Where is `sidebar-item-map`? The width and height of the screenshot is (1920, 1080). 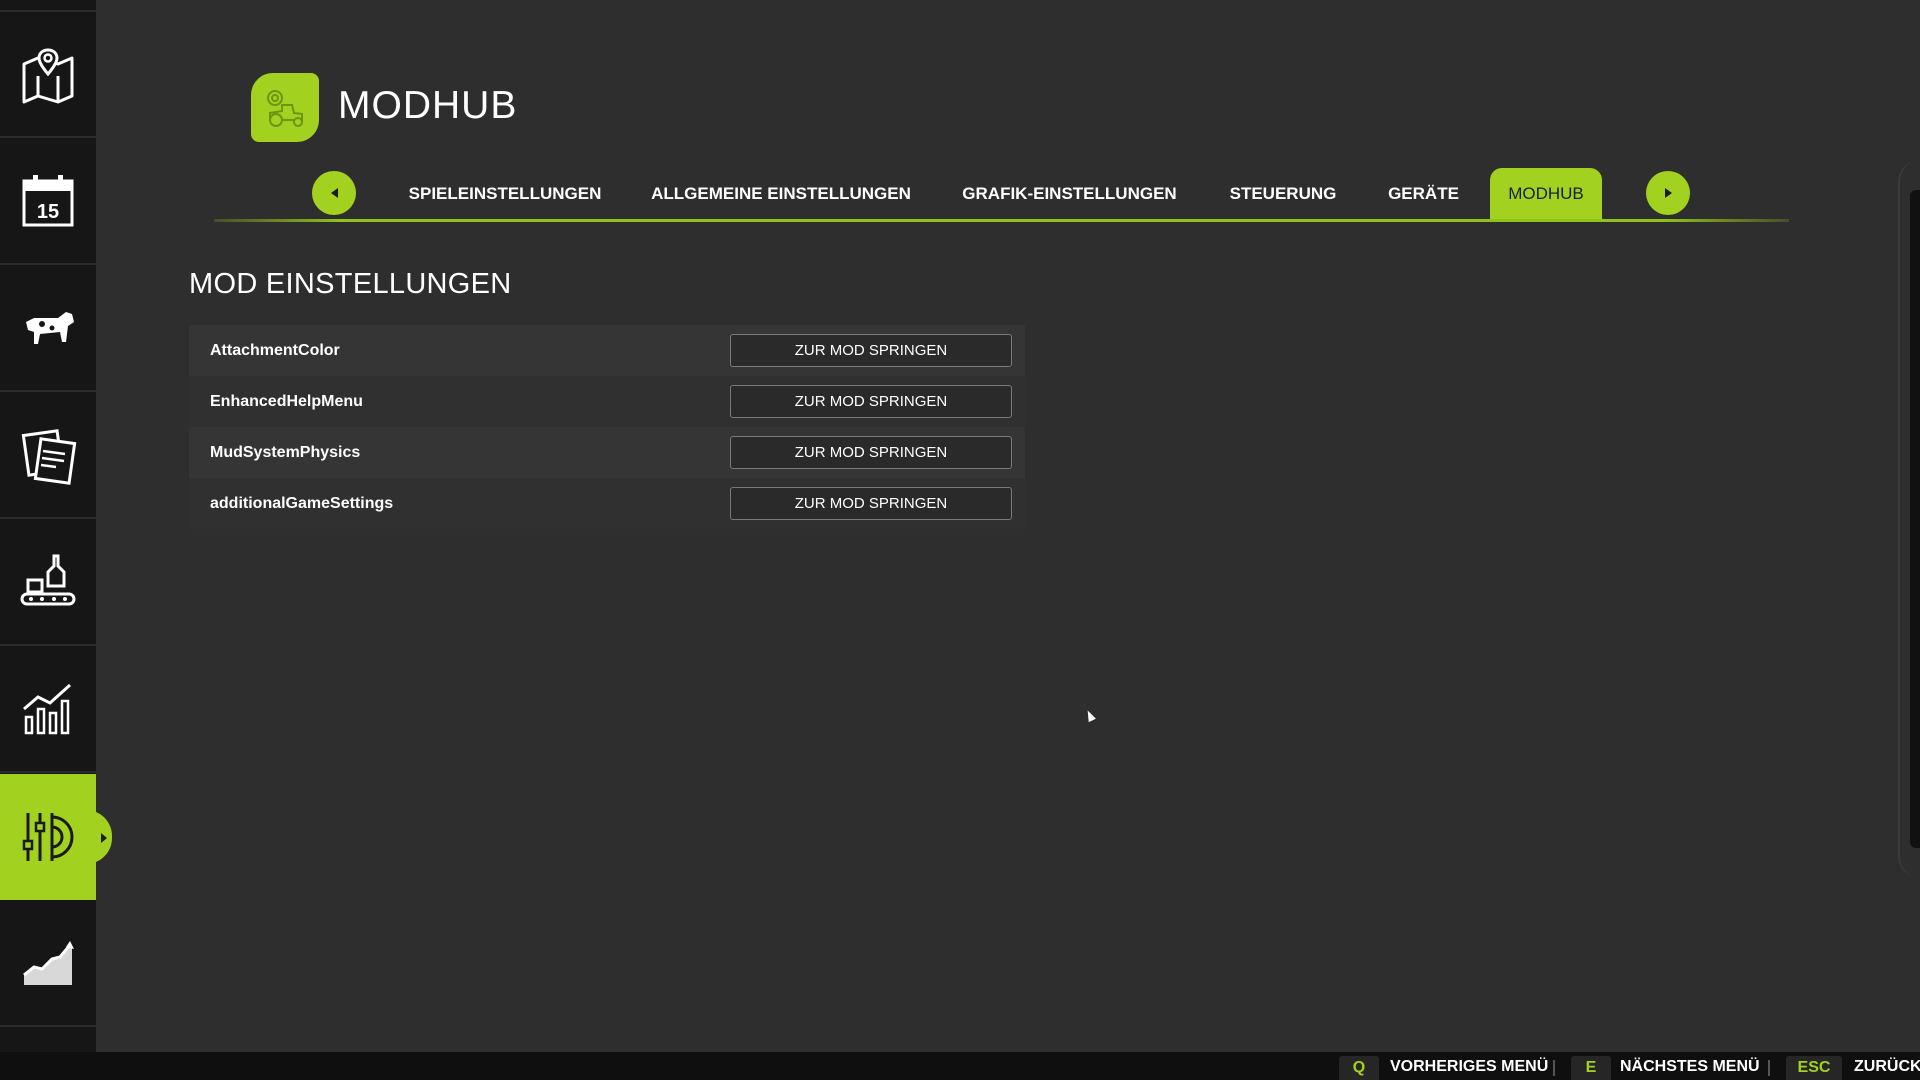
sidebar-item-map is located at coordinates (48, 75).